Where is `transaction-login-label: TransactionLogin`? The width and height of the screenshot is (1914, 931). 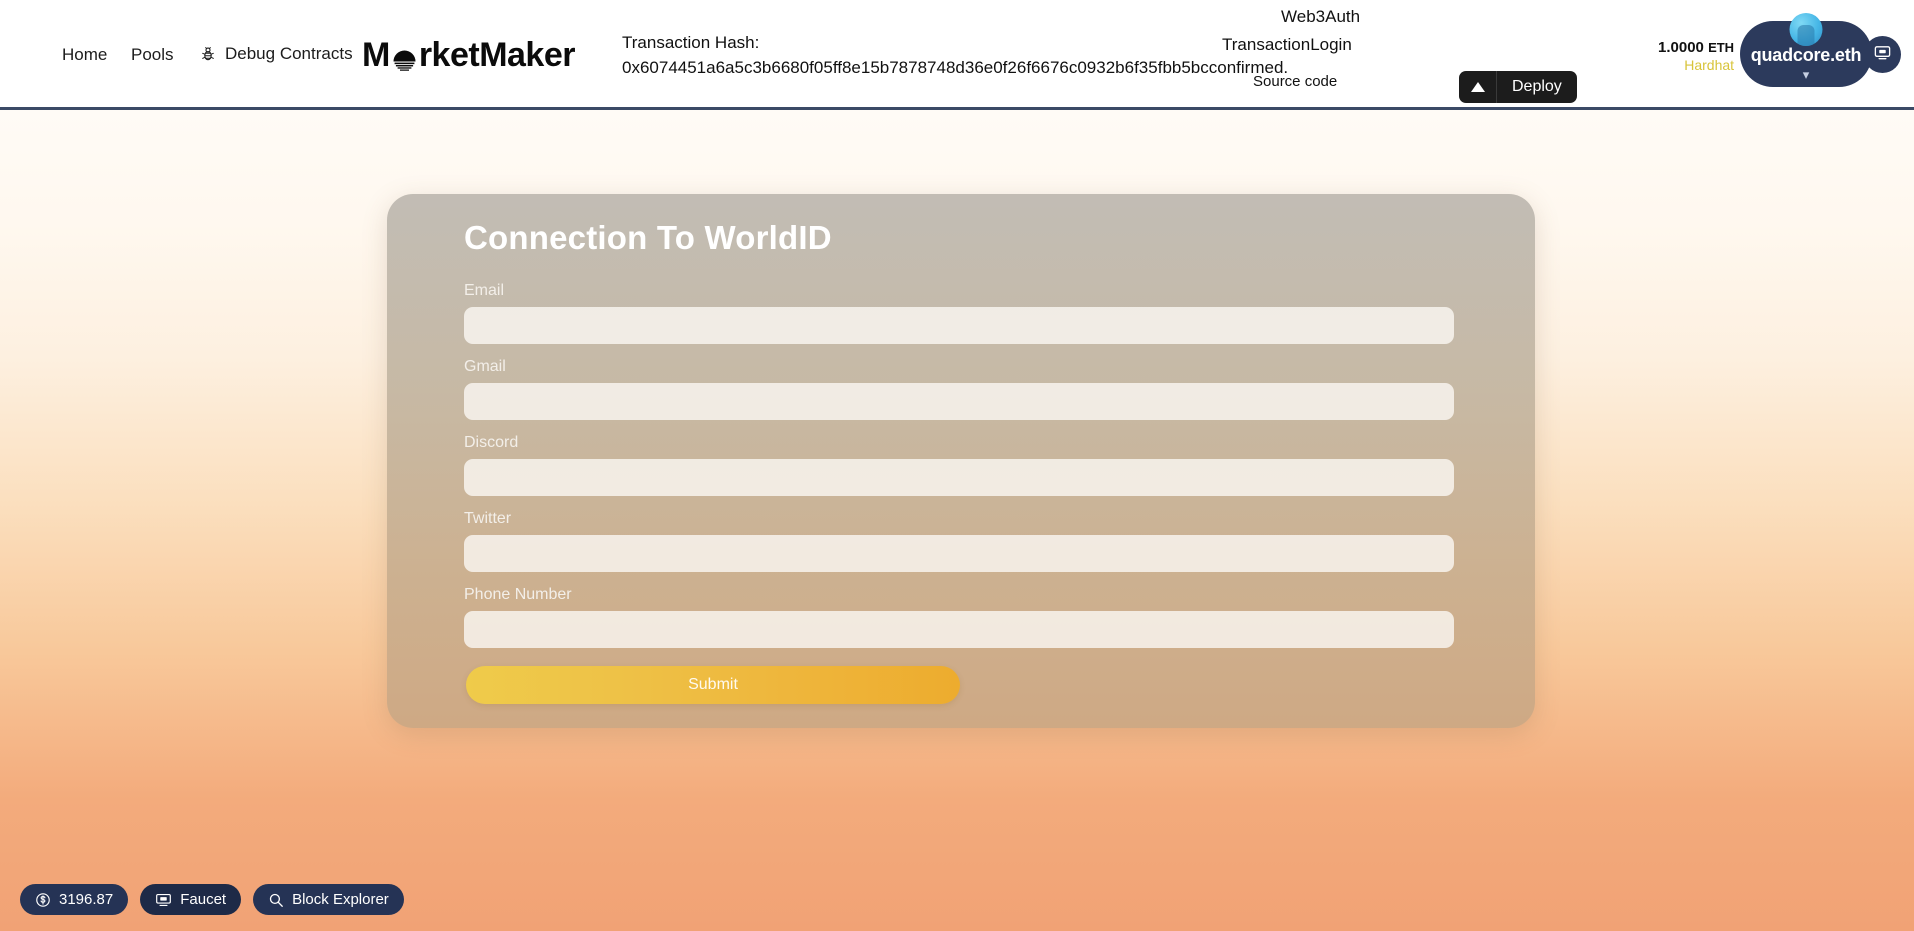
transaction-login-label: TransactionLogin is located at coordinates (1287, 45).